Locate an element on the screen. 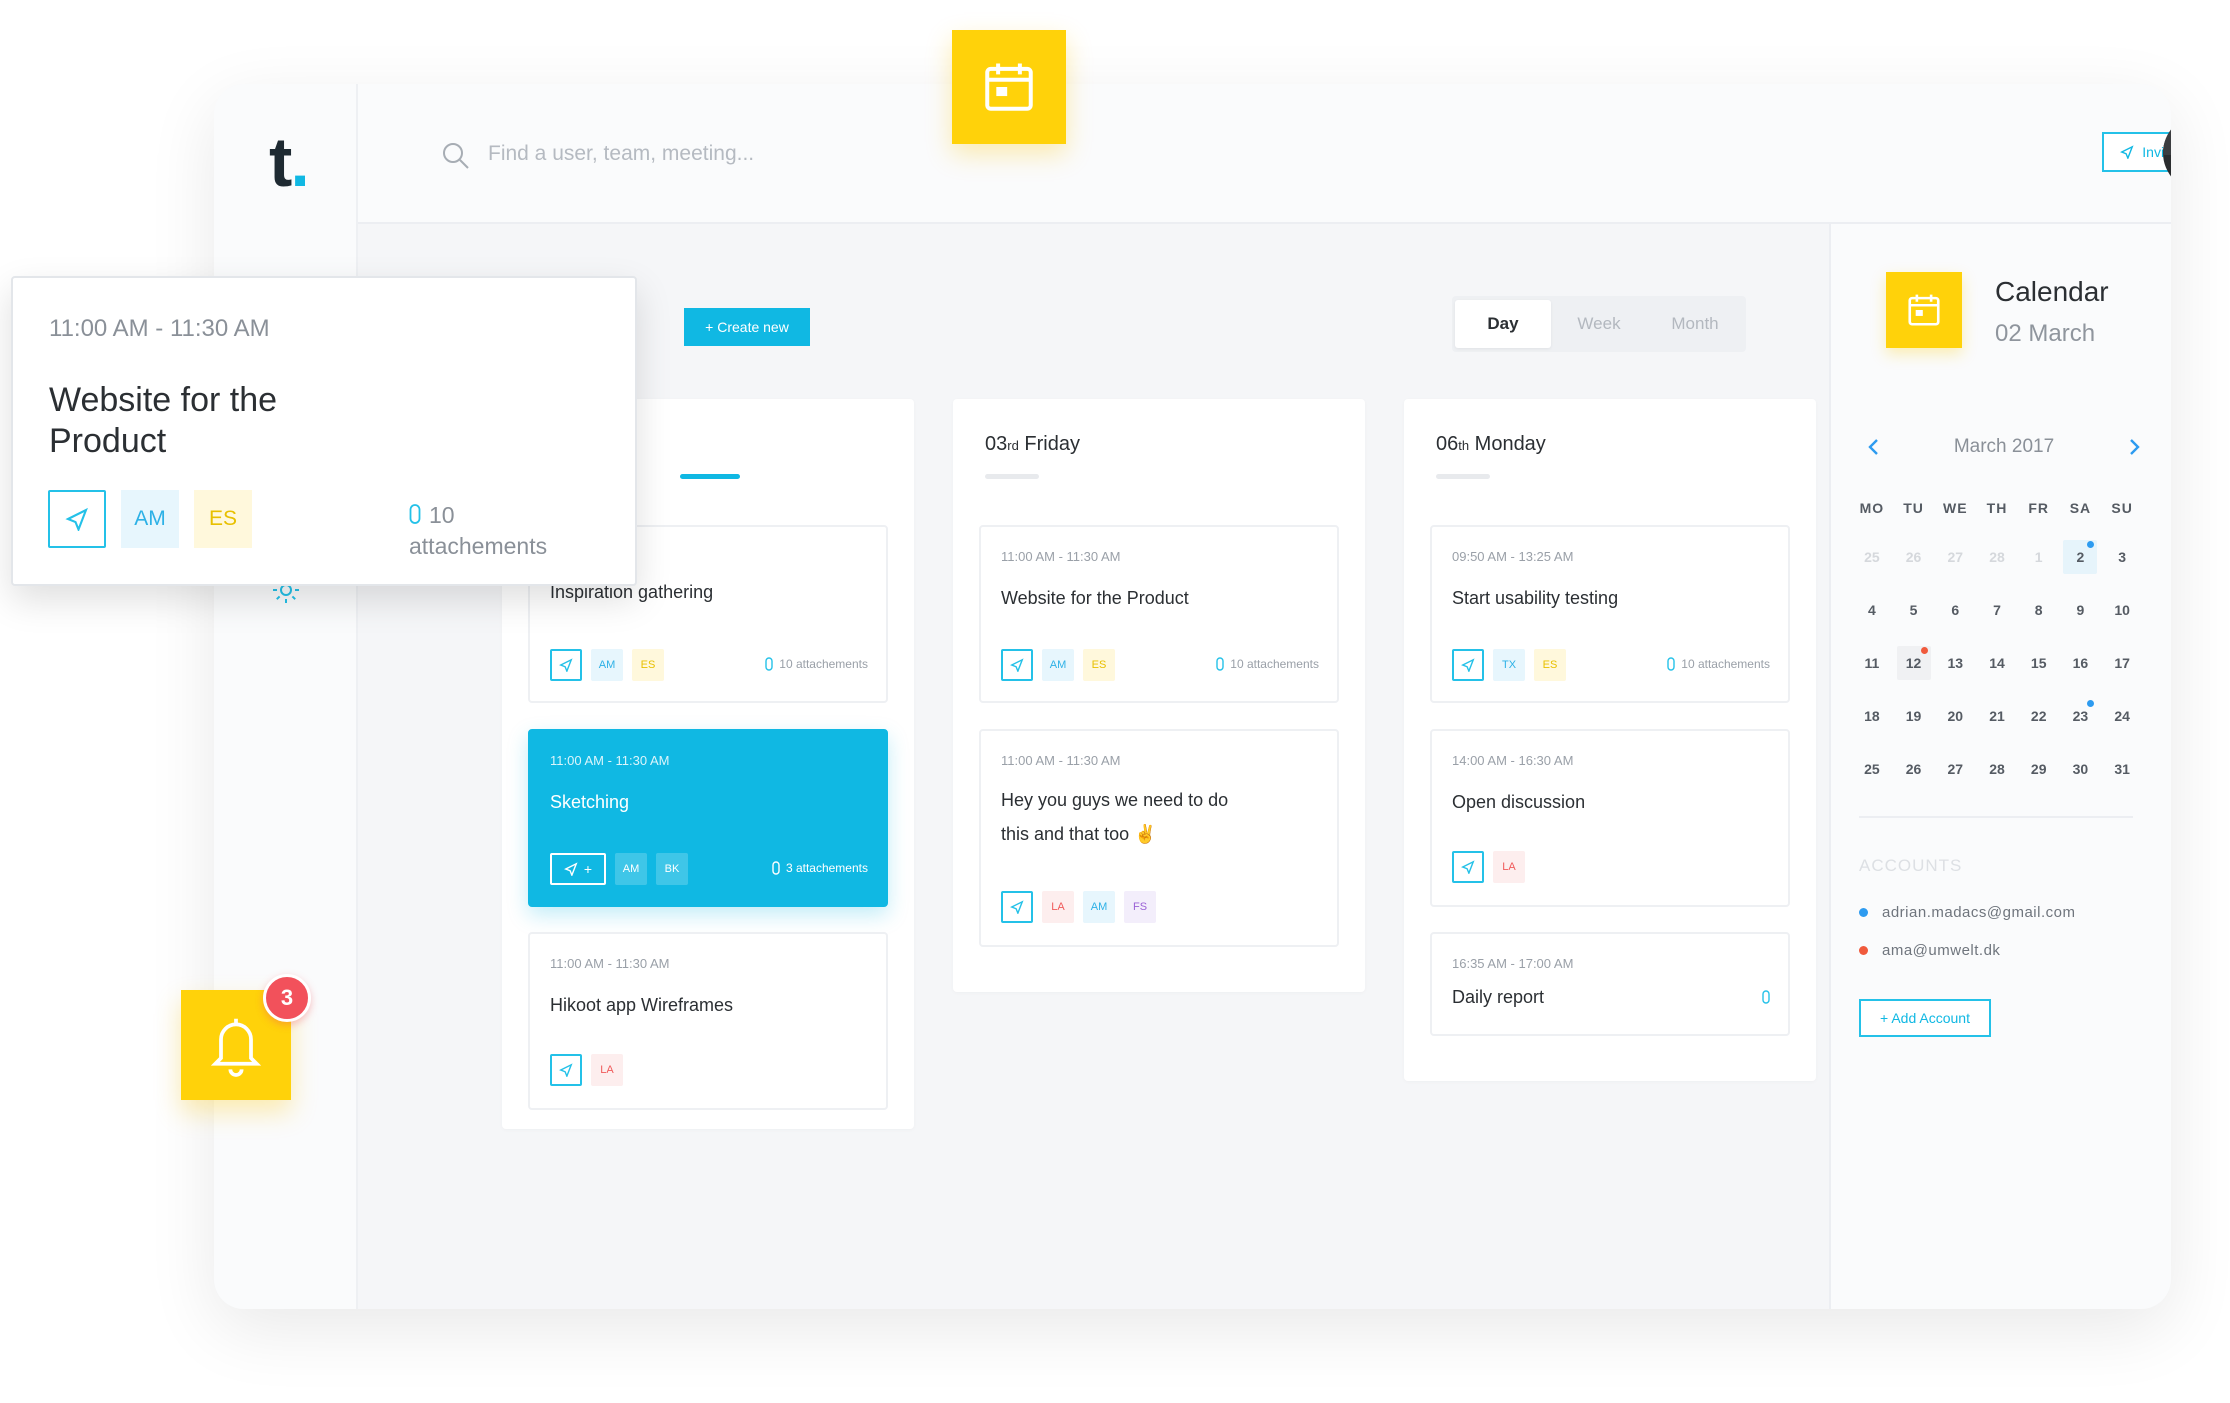  calendar-day: 17 is located at coordinates (2122, 662).